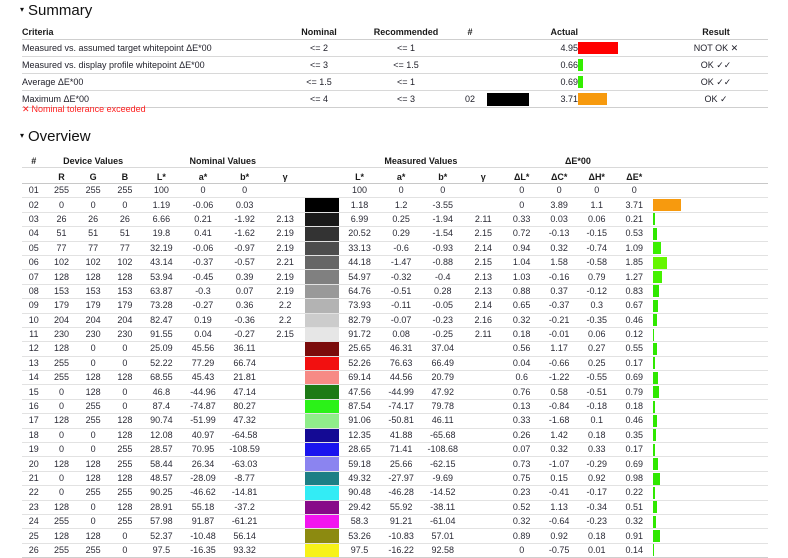 This screenshot has height=558, width=788. What do you see at coordinates (634, 335) in the screenshot?
I see `delta-E: 0.12` at bounding box center [634, 335].